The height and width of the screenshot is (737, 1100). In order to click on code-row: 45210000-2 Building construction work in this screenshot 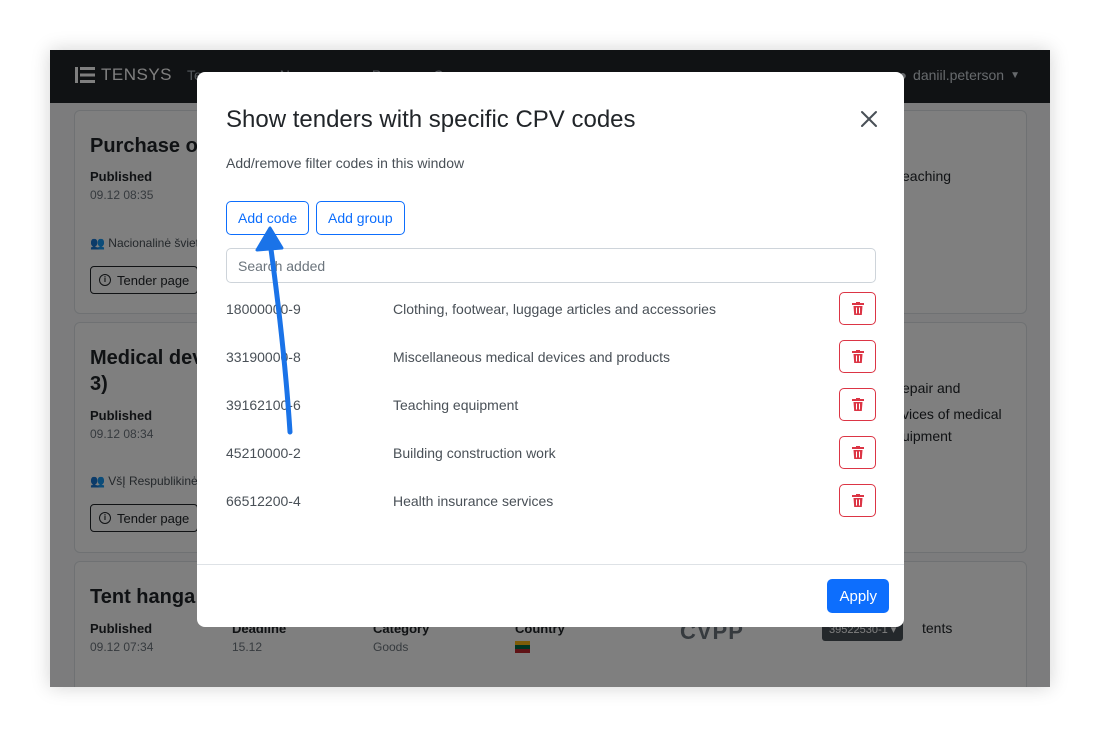, I will do `click(551, 456)`.